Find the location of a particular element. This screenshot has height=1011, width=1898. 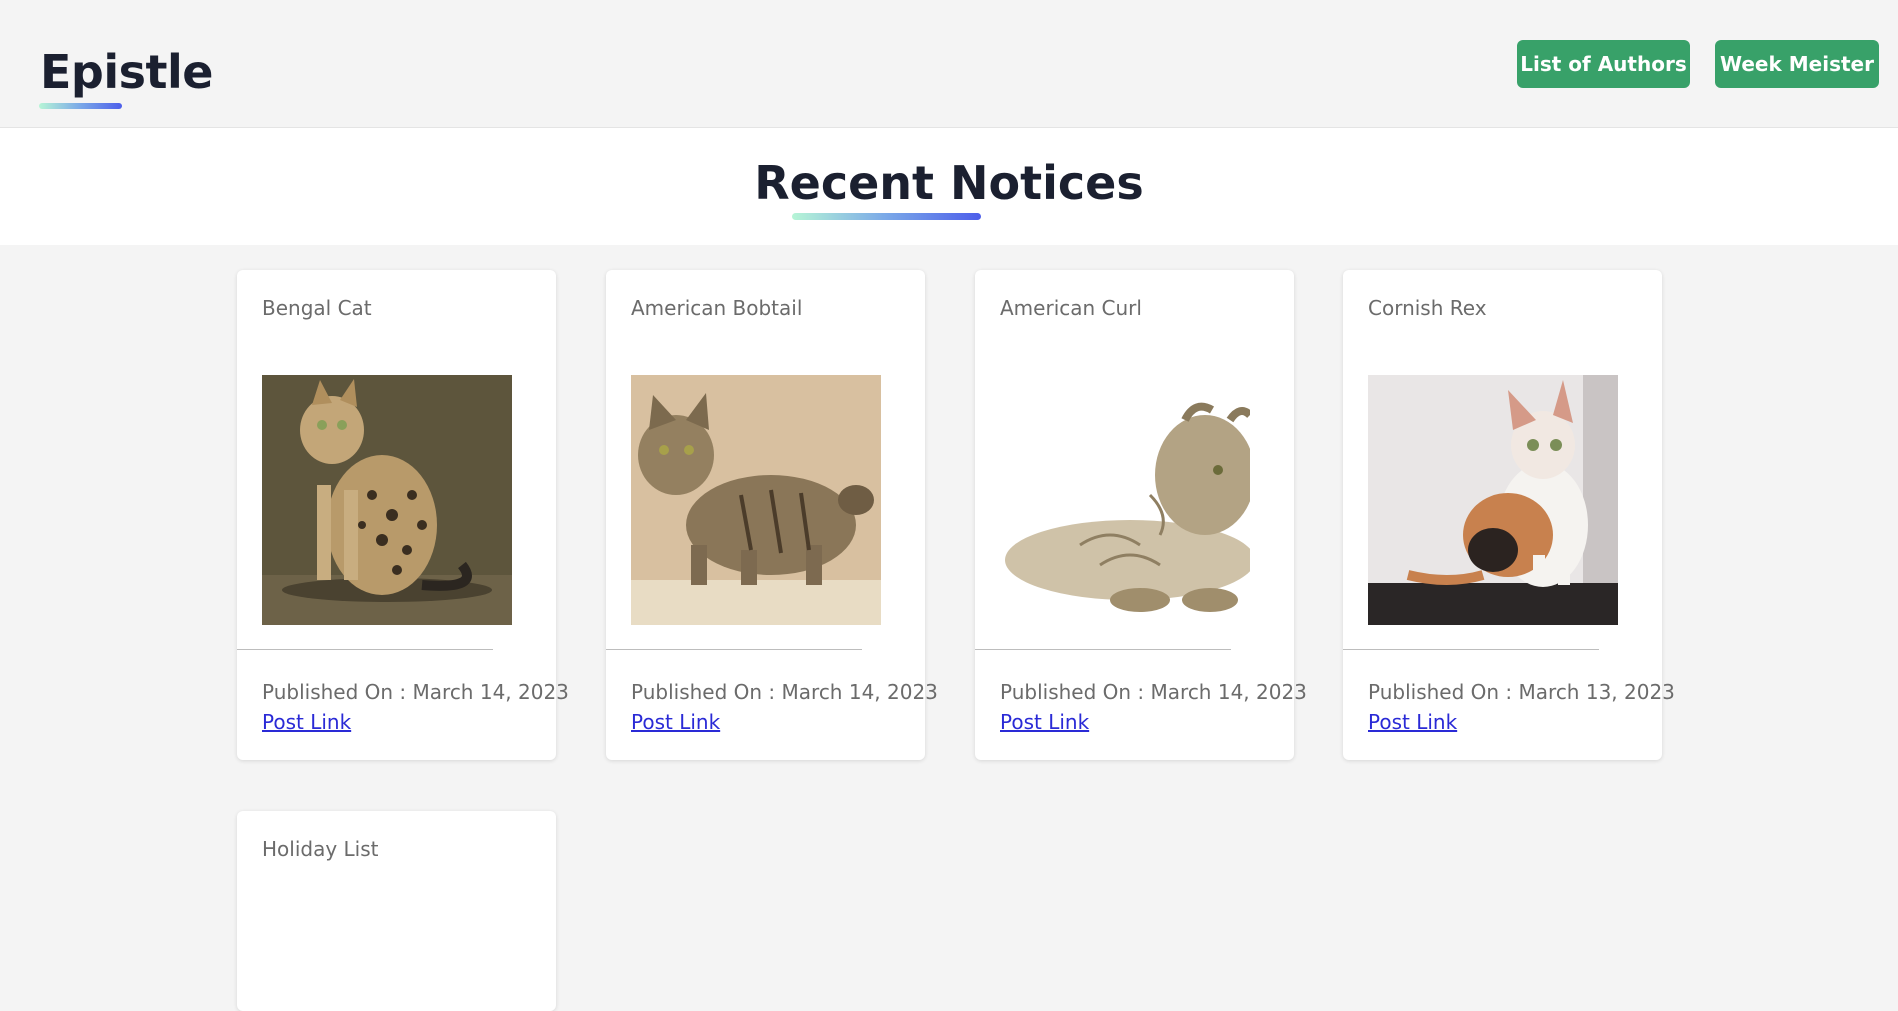

card-title: American Curl is located at coordinates (1071, 308).